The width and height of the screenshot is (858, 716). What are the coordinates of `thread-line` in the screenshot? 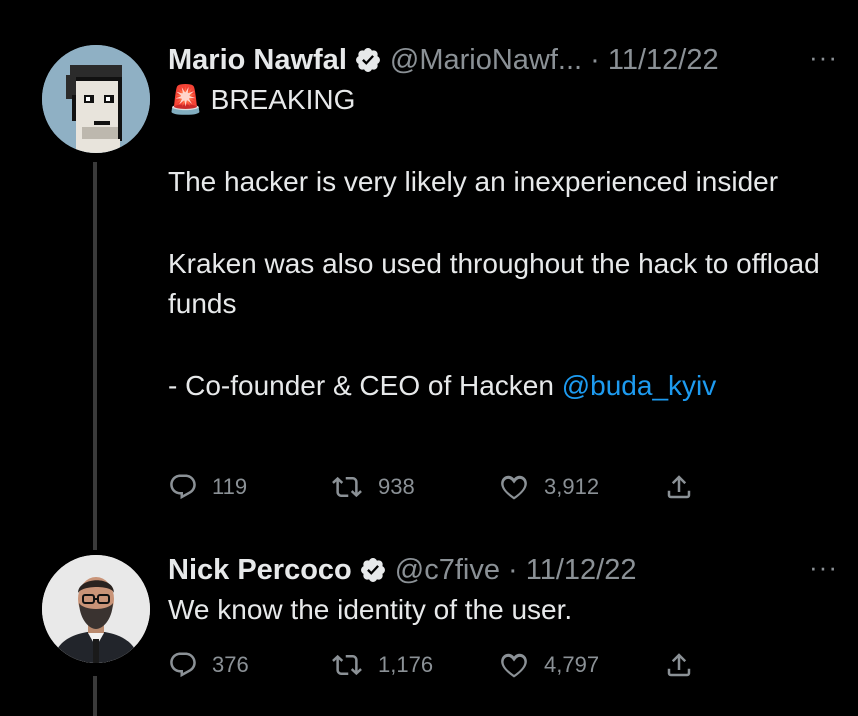 It's located at (95, 356).